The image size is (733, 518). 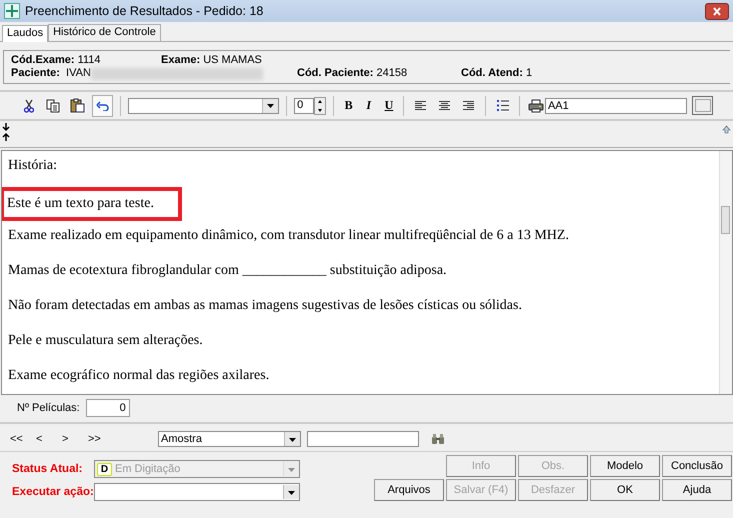 What do you see at coordinates (227, 271) in the screenshot?
I see `paragraph: Mamas de ecotextura fibroglandular com ____________ substituição adiposa.` at bounding box center [227, 271].